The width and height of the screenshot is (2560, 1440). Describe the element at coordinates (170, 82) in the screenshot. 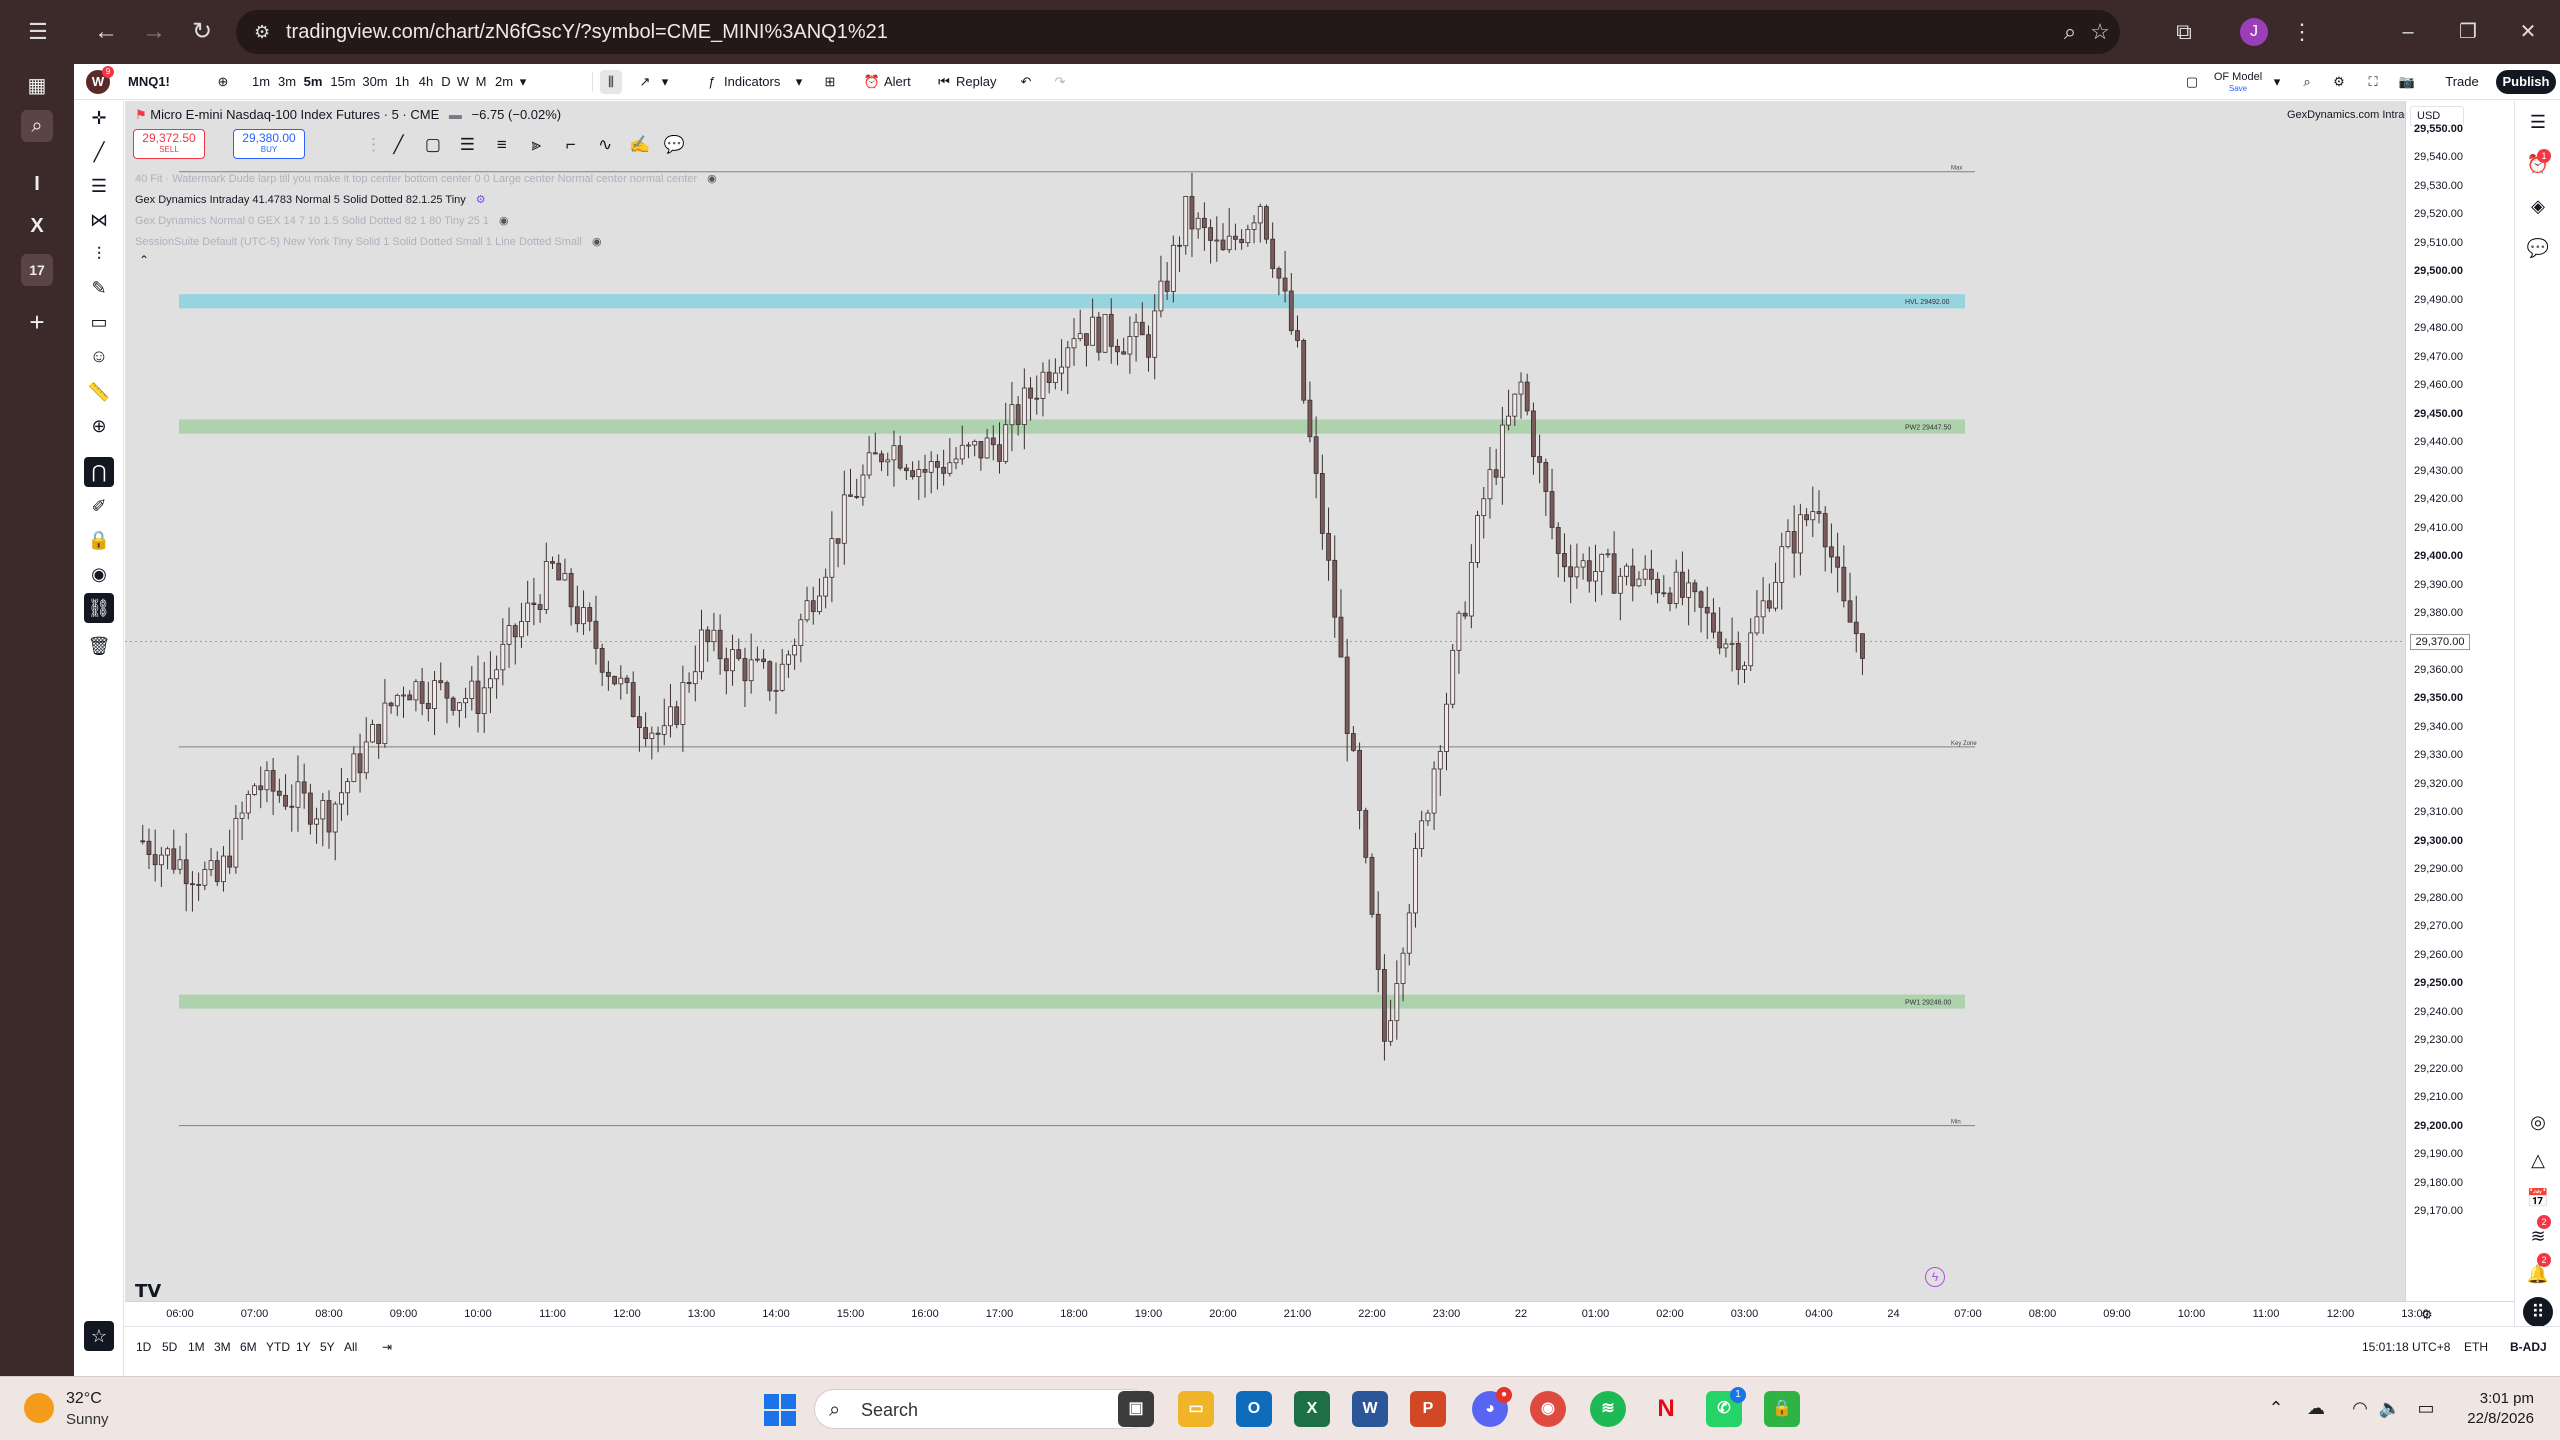

I see `symbol-search: MNQ1!` at that location.